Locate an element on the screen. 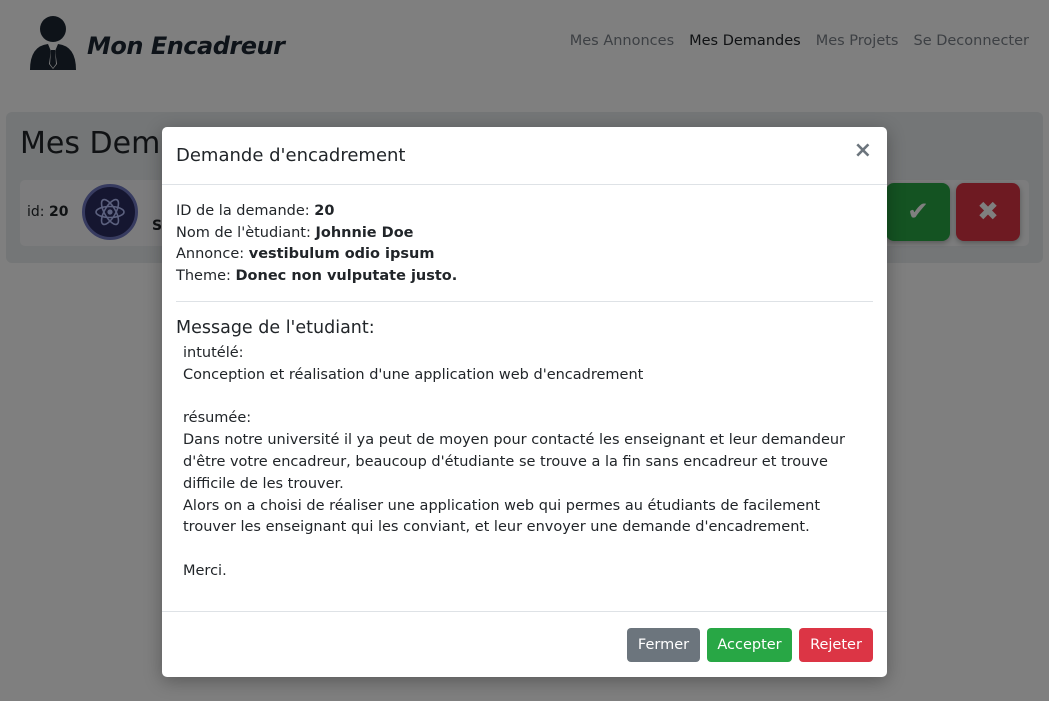 Image resolution: width=1049 pixels, height=701 pixels. field-theme: Theme: Donec non vulputate justo. is located at coordinates (317, 275).